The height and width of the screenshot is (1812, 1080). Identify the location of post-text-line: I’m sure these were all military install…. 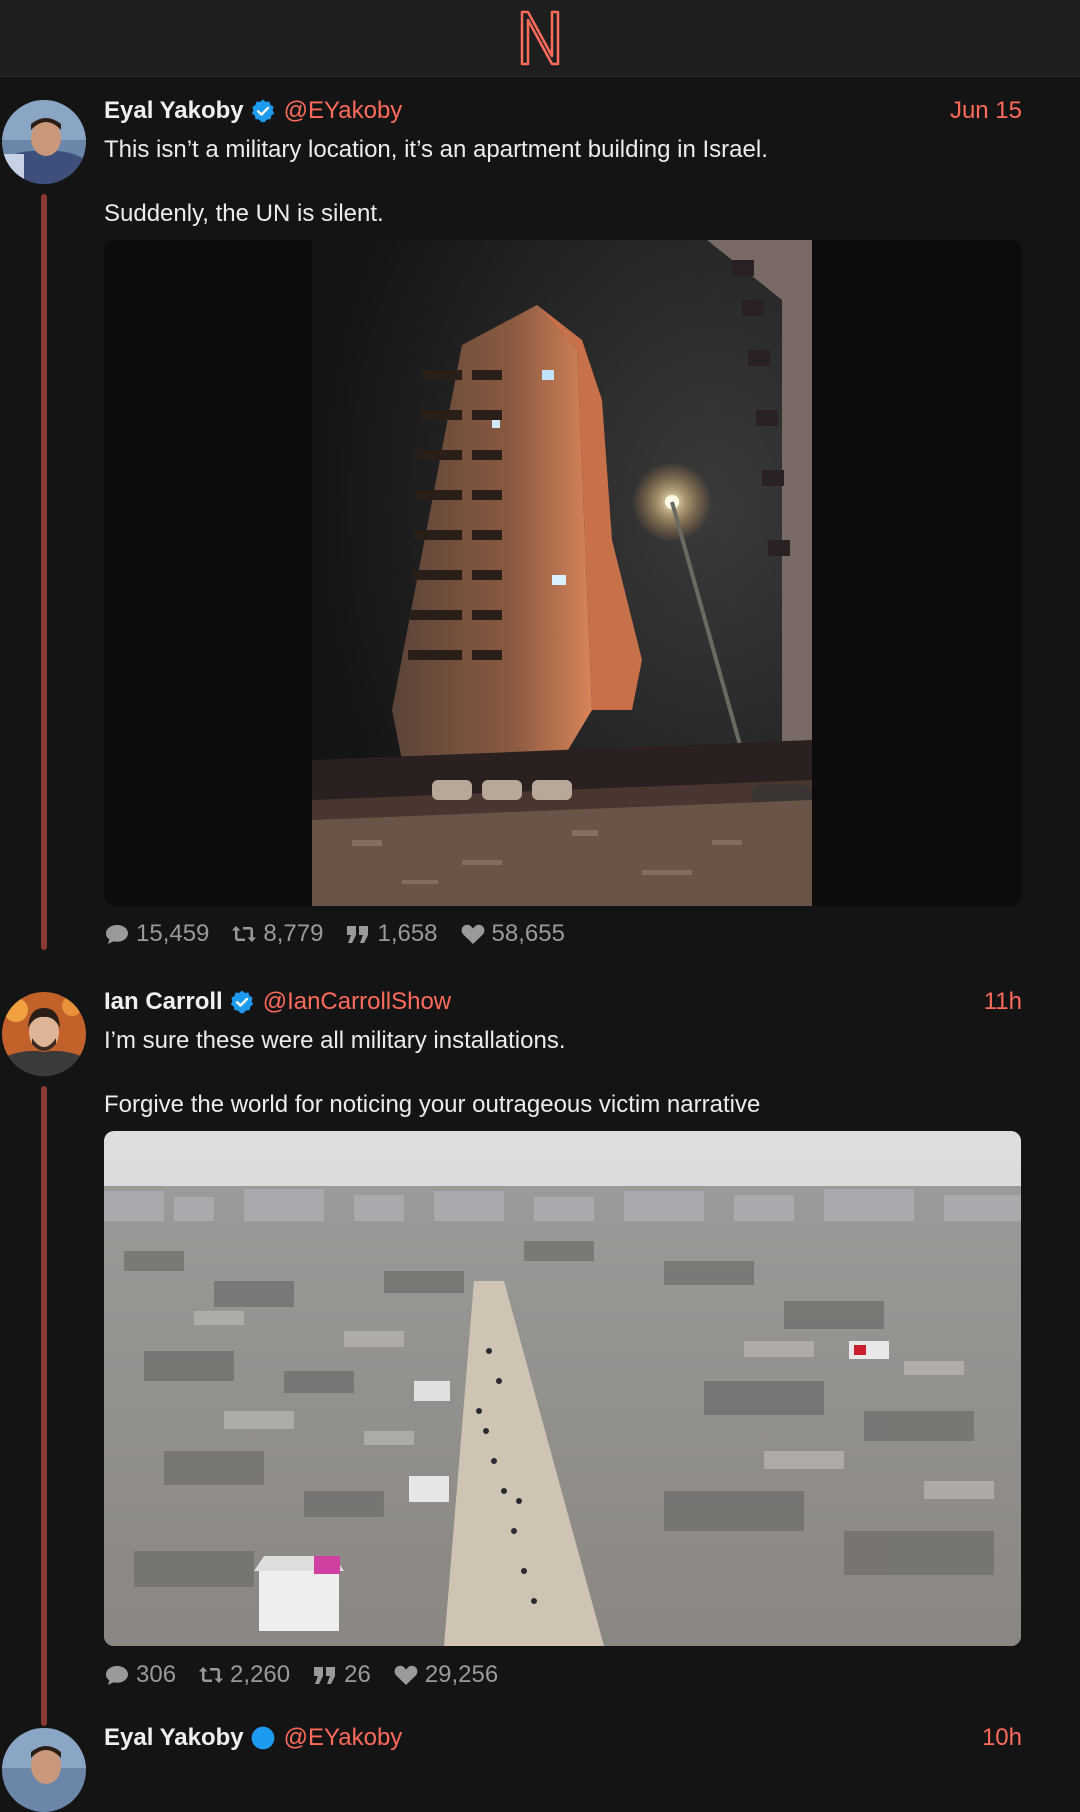
(335, 1040).